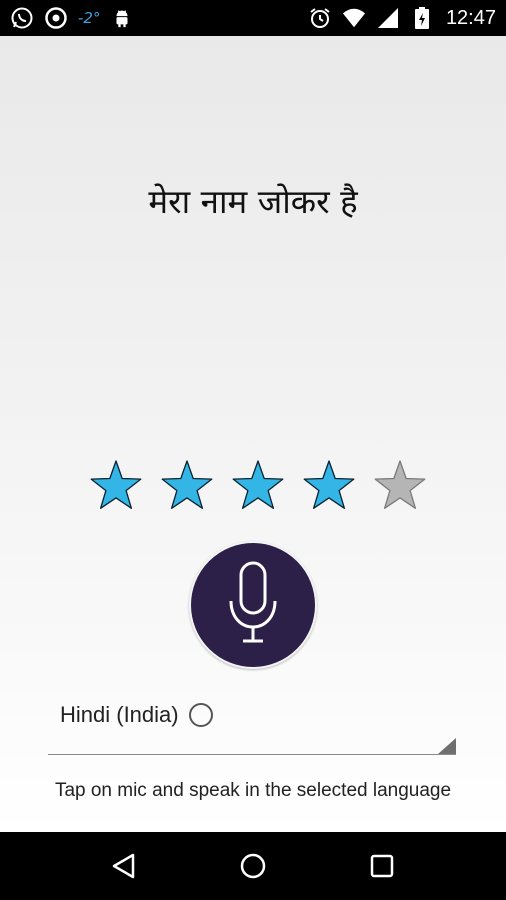  What do you see at coordinates (470, 17) in the screenshot?
I see `clock-text: 12:47` at bounding box center [470, 17].